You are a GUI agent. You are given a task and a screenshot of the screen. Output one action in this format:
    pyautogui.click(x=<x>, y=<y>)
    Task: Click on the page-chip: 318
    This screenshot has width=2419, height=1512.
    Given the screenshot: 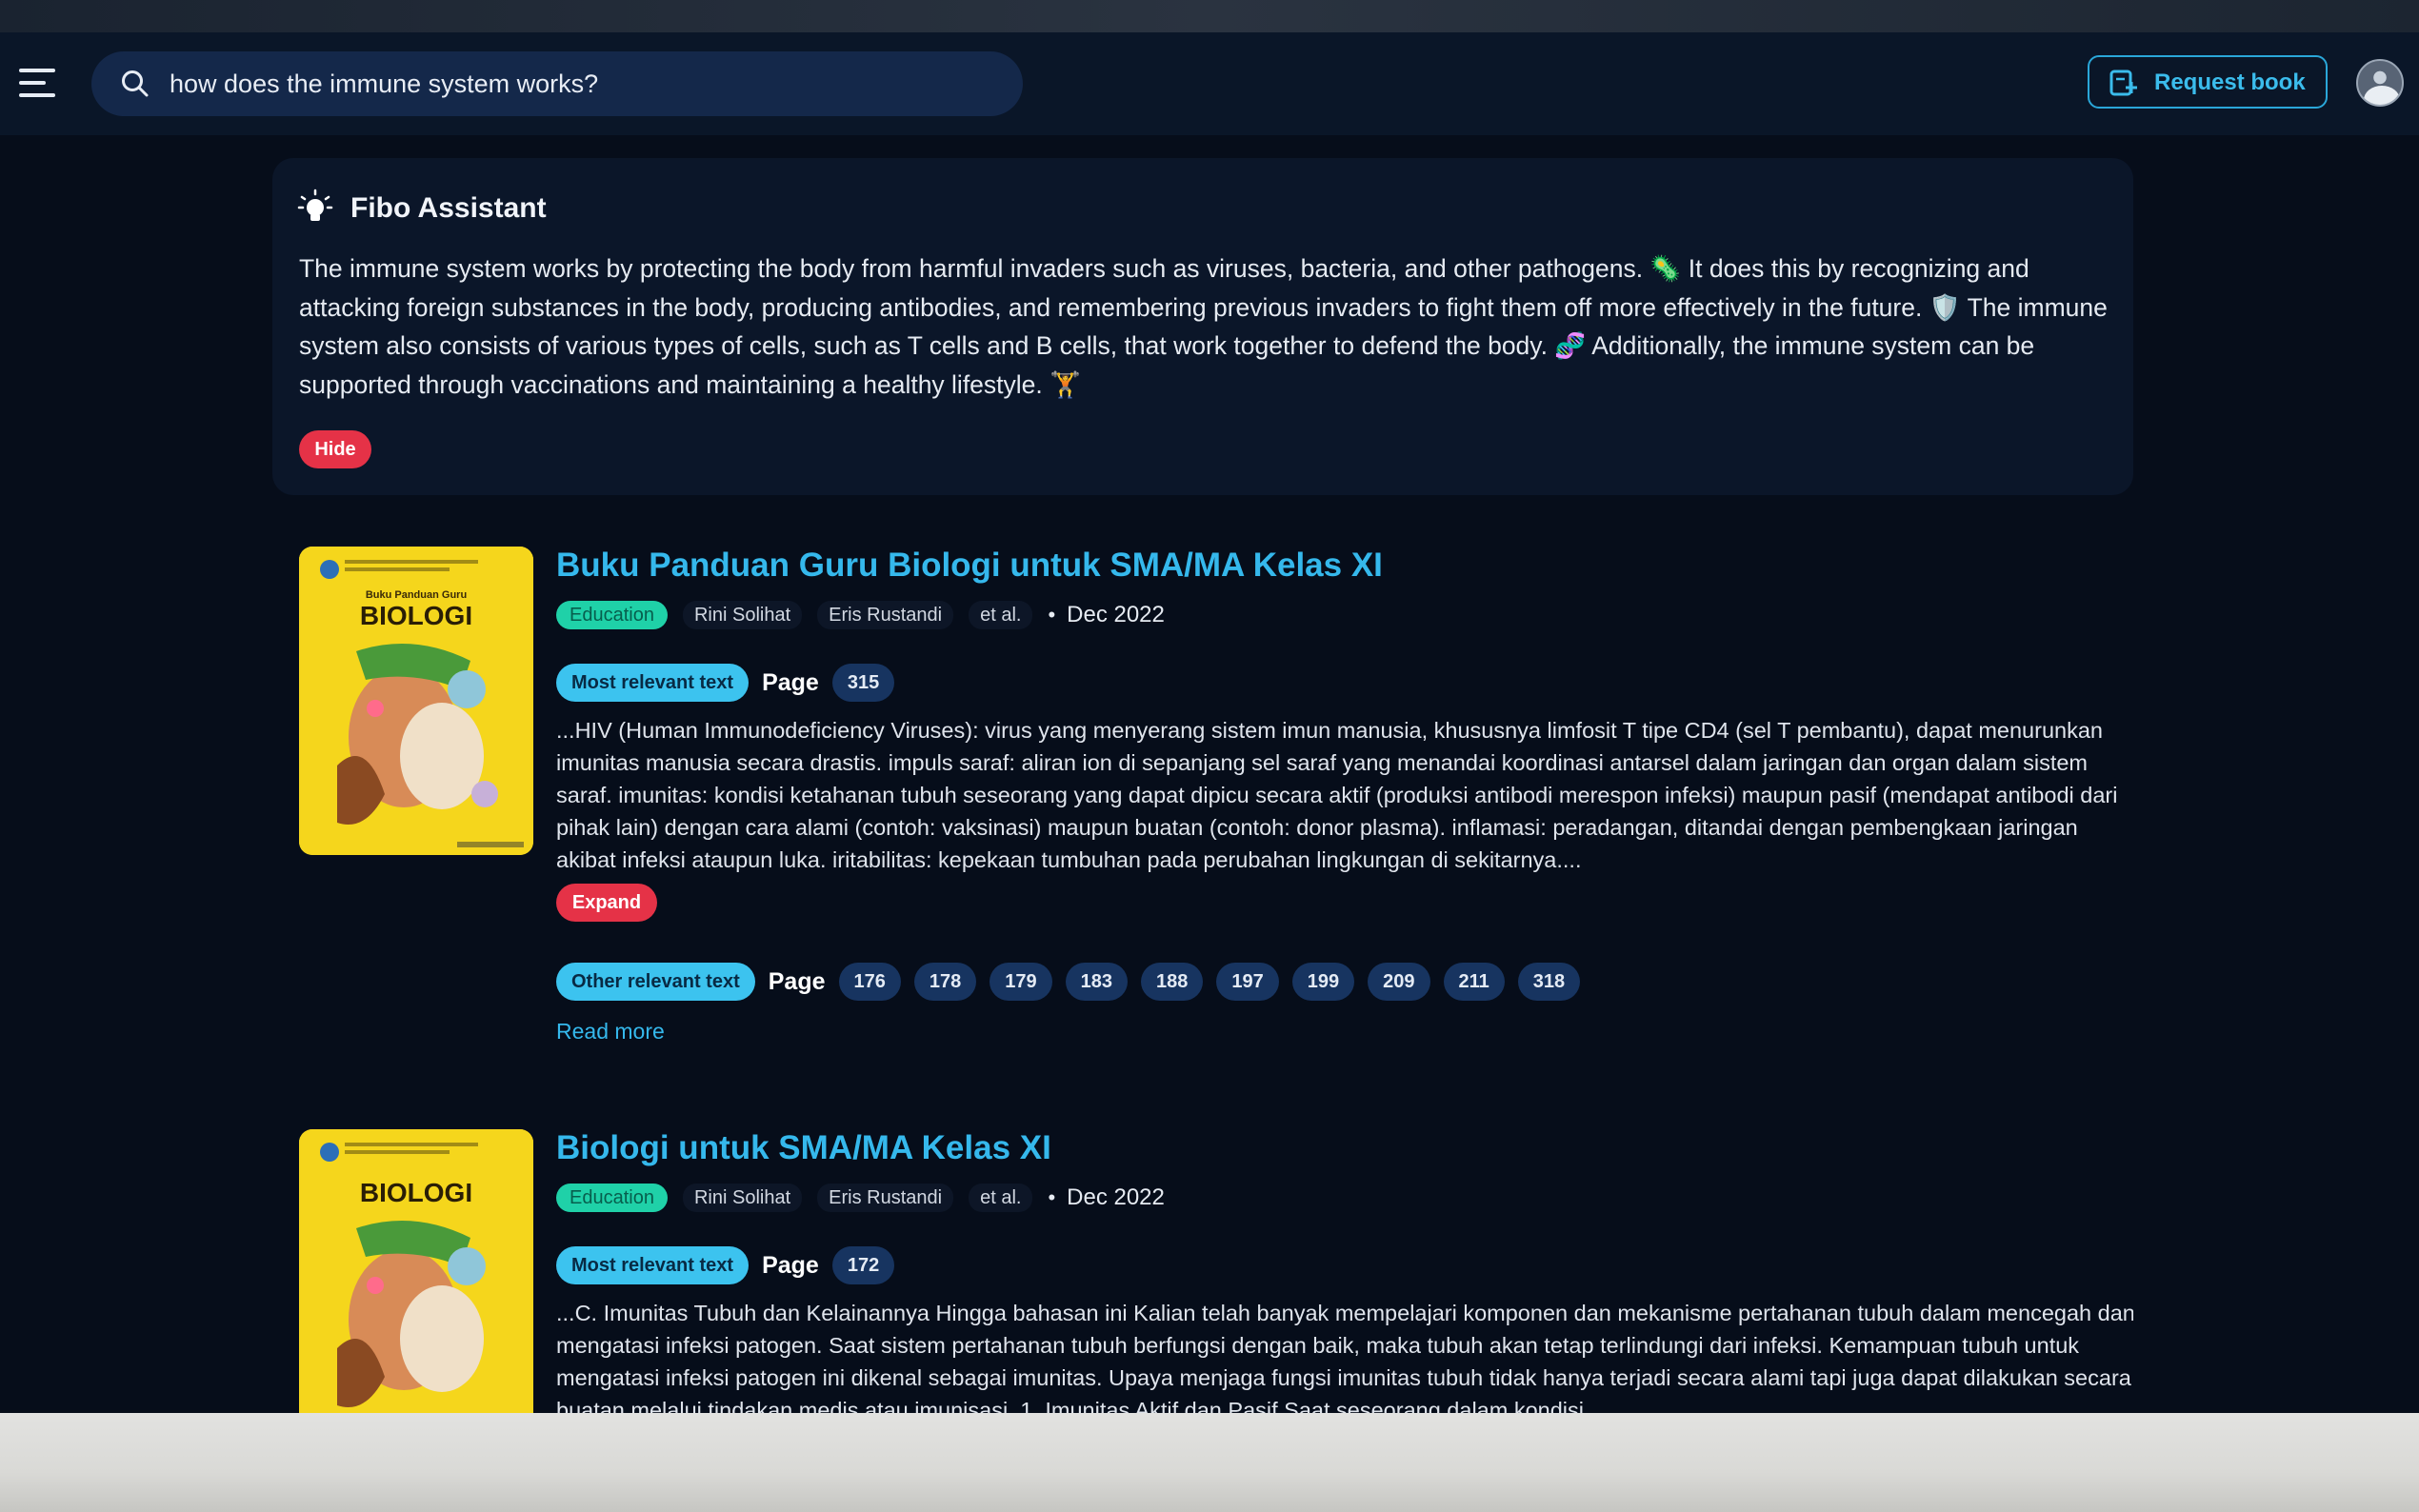 What is the action you would take?
    pyautogui.click(x=1549, y=982)
    